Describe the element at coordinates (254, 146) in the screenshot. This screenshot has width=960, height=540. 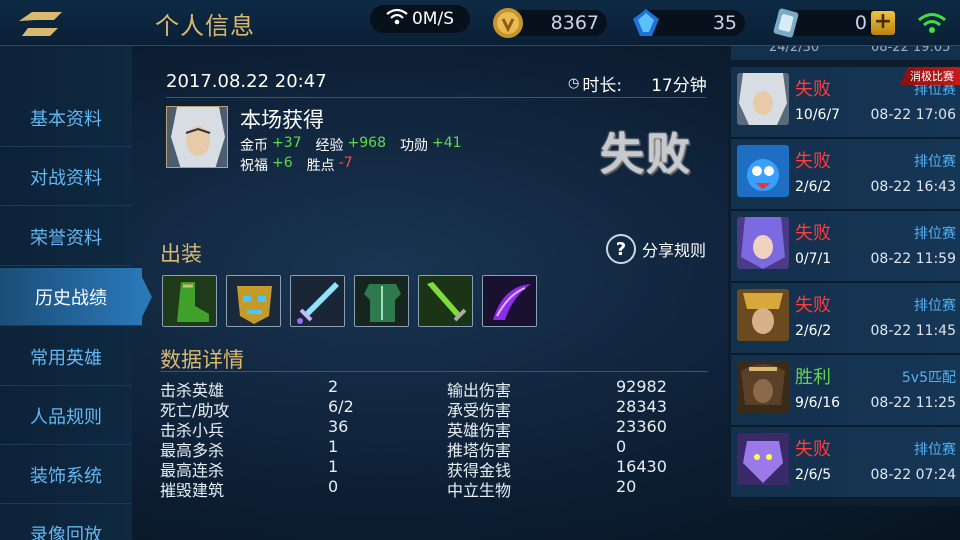
I see `reward-label: 金币` at that location.